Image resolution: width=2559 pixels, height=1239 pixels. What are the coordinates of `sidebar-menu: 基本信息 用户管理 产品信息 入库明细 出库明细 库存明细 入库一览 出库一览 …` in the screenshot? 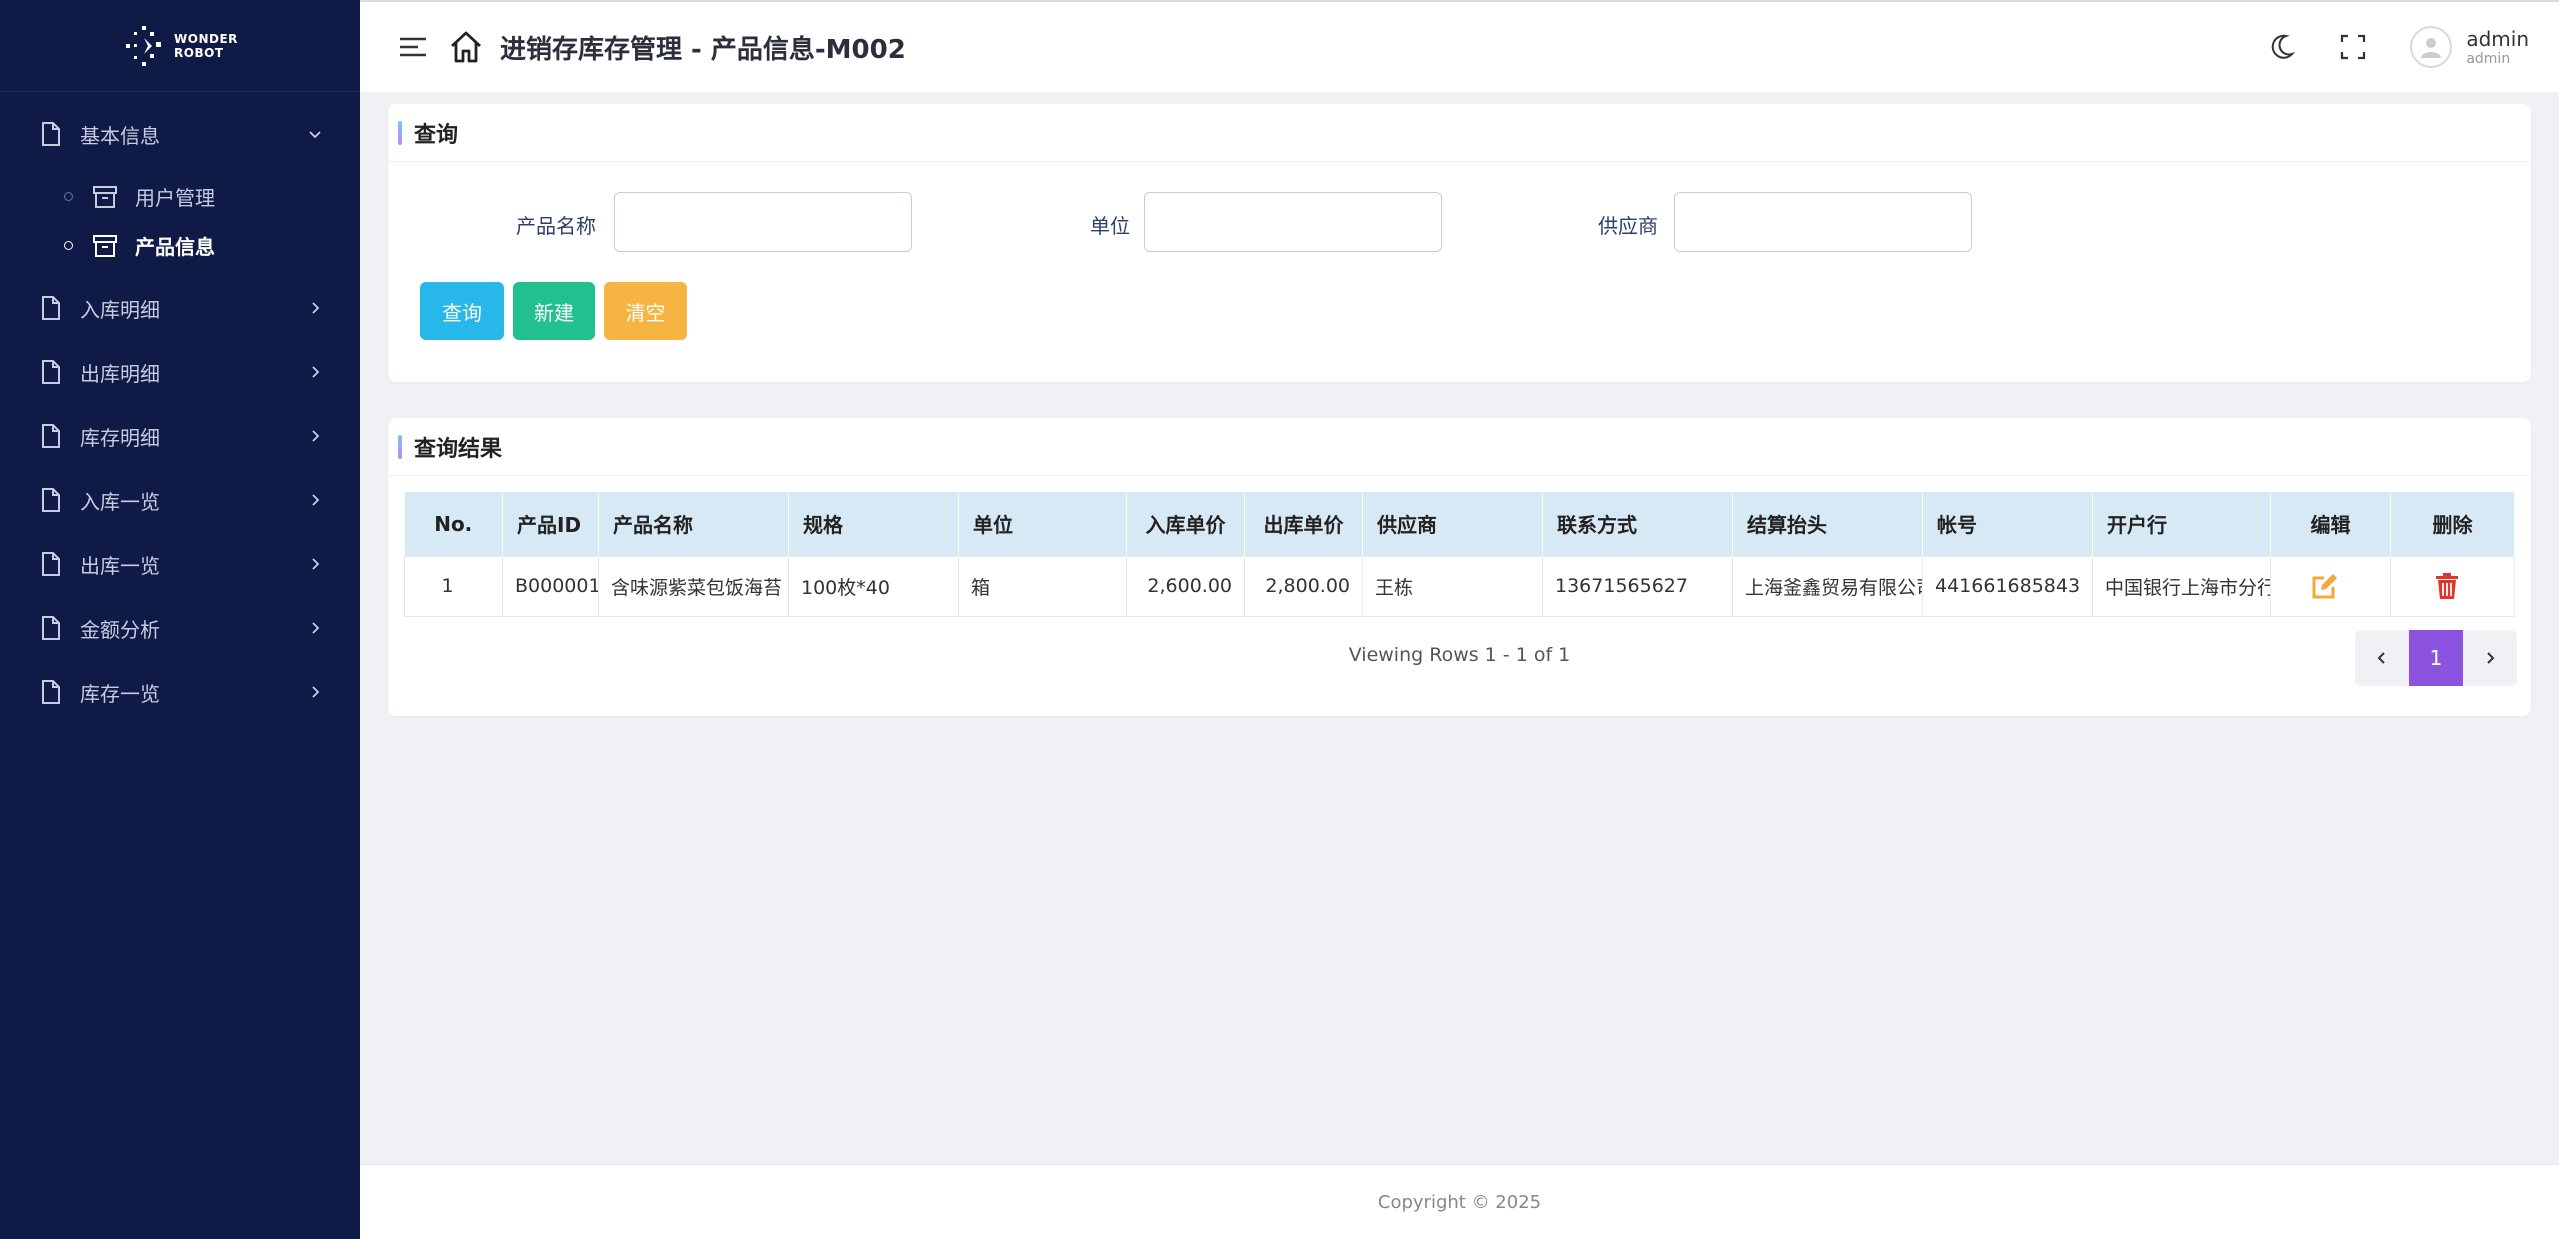 It's located at (180, 408).